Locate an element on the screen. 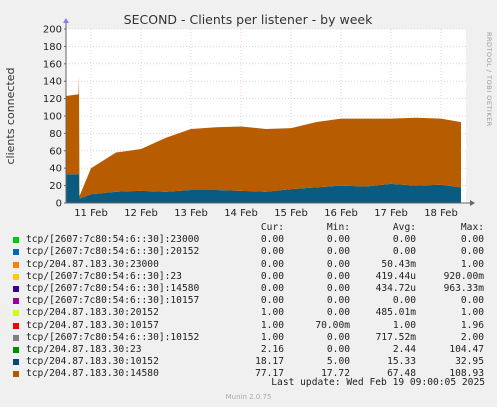  x-tick-label: 18 Feb is located at coordinates (441, 213).